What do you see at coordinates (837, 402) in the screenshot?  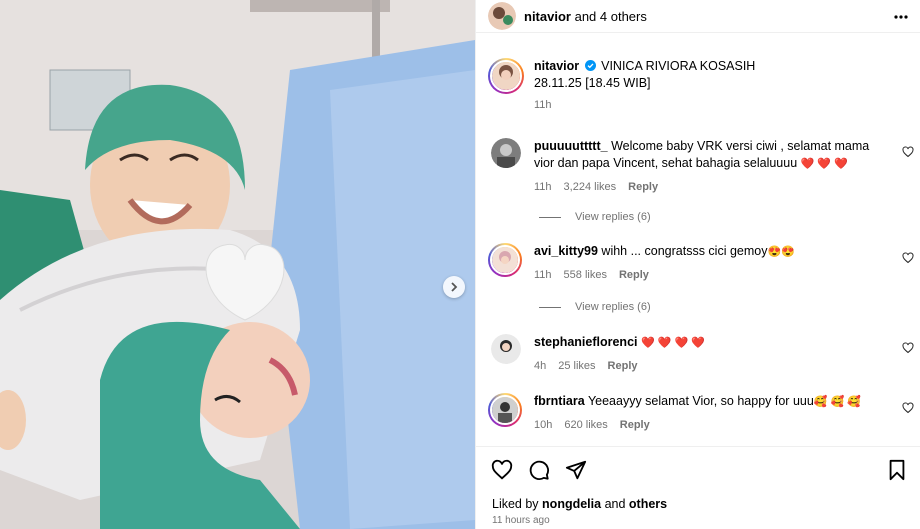 I see `comment-emoji: 🥰 🥰 🥰` at bounding box center [837, 402].